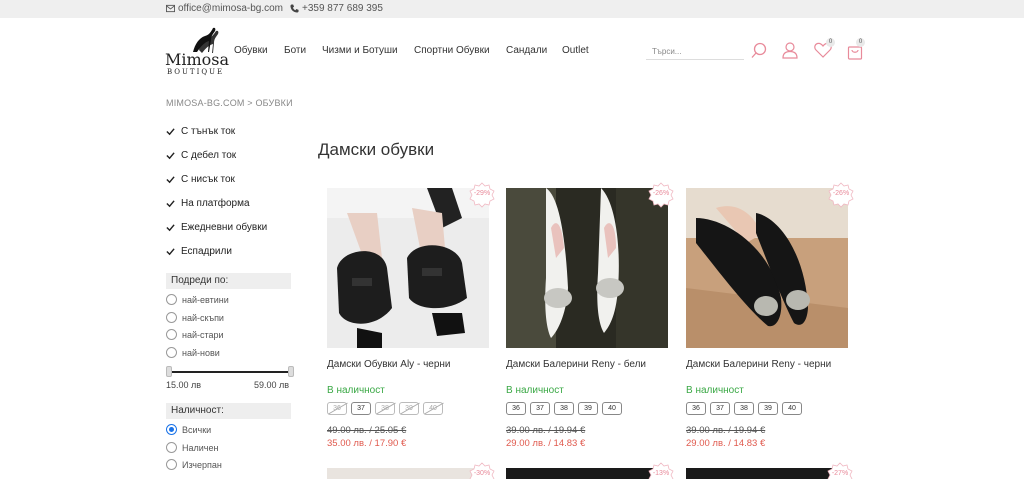  I want to click on discount-badge-partial: -13%, so click(661, 470).